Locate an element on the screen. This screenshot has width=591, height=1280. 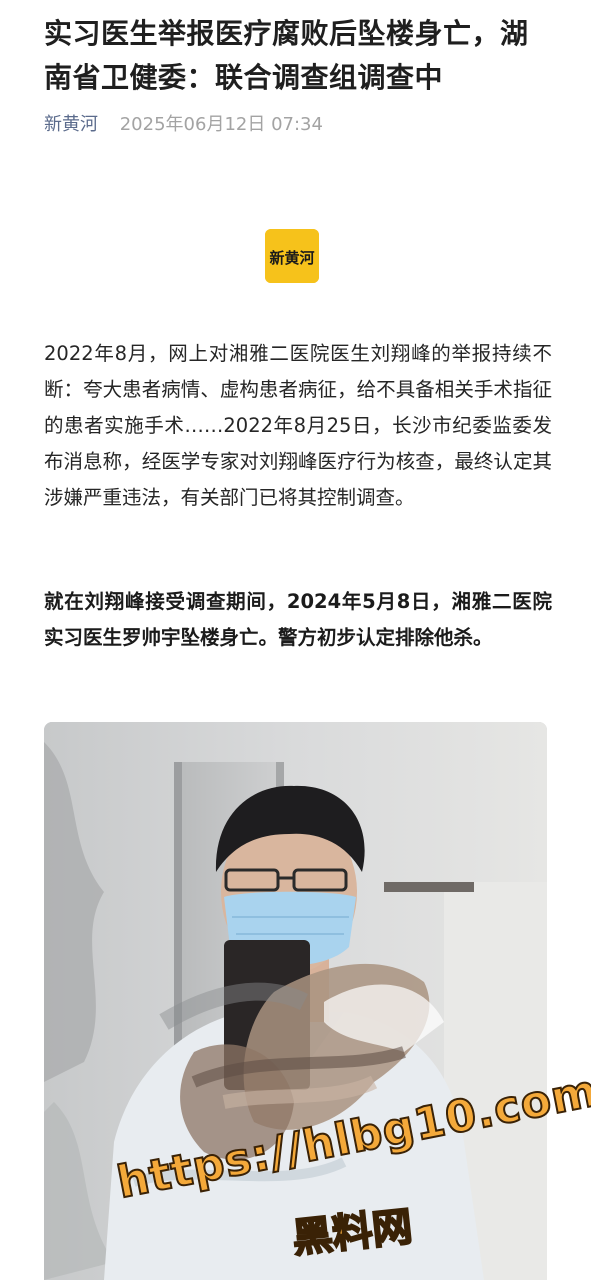
article-date: 2025年06月12日 07:34 is located at coordinates (221, 124).